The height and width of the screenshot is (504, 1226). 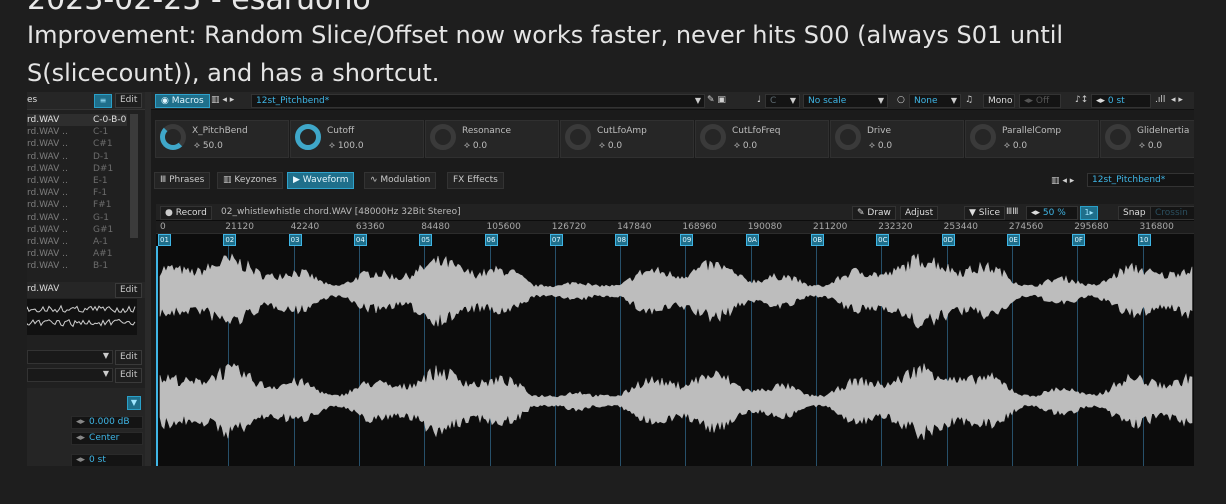 I want to click on tab-waveform: ▶ Waveform, so click(x=321, y=180).